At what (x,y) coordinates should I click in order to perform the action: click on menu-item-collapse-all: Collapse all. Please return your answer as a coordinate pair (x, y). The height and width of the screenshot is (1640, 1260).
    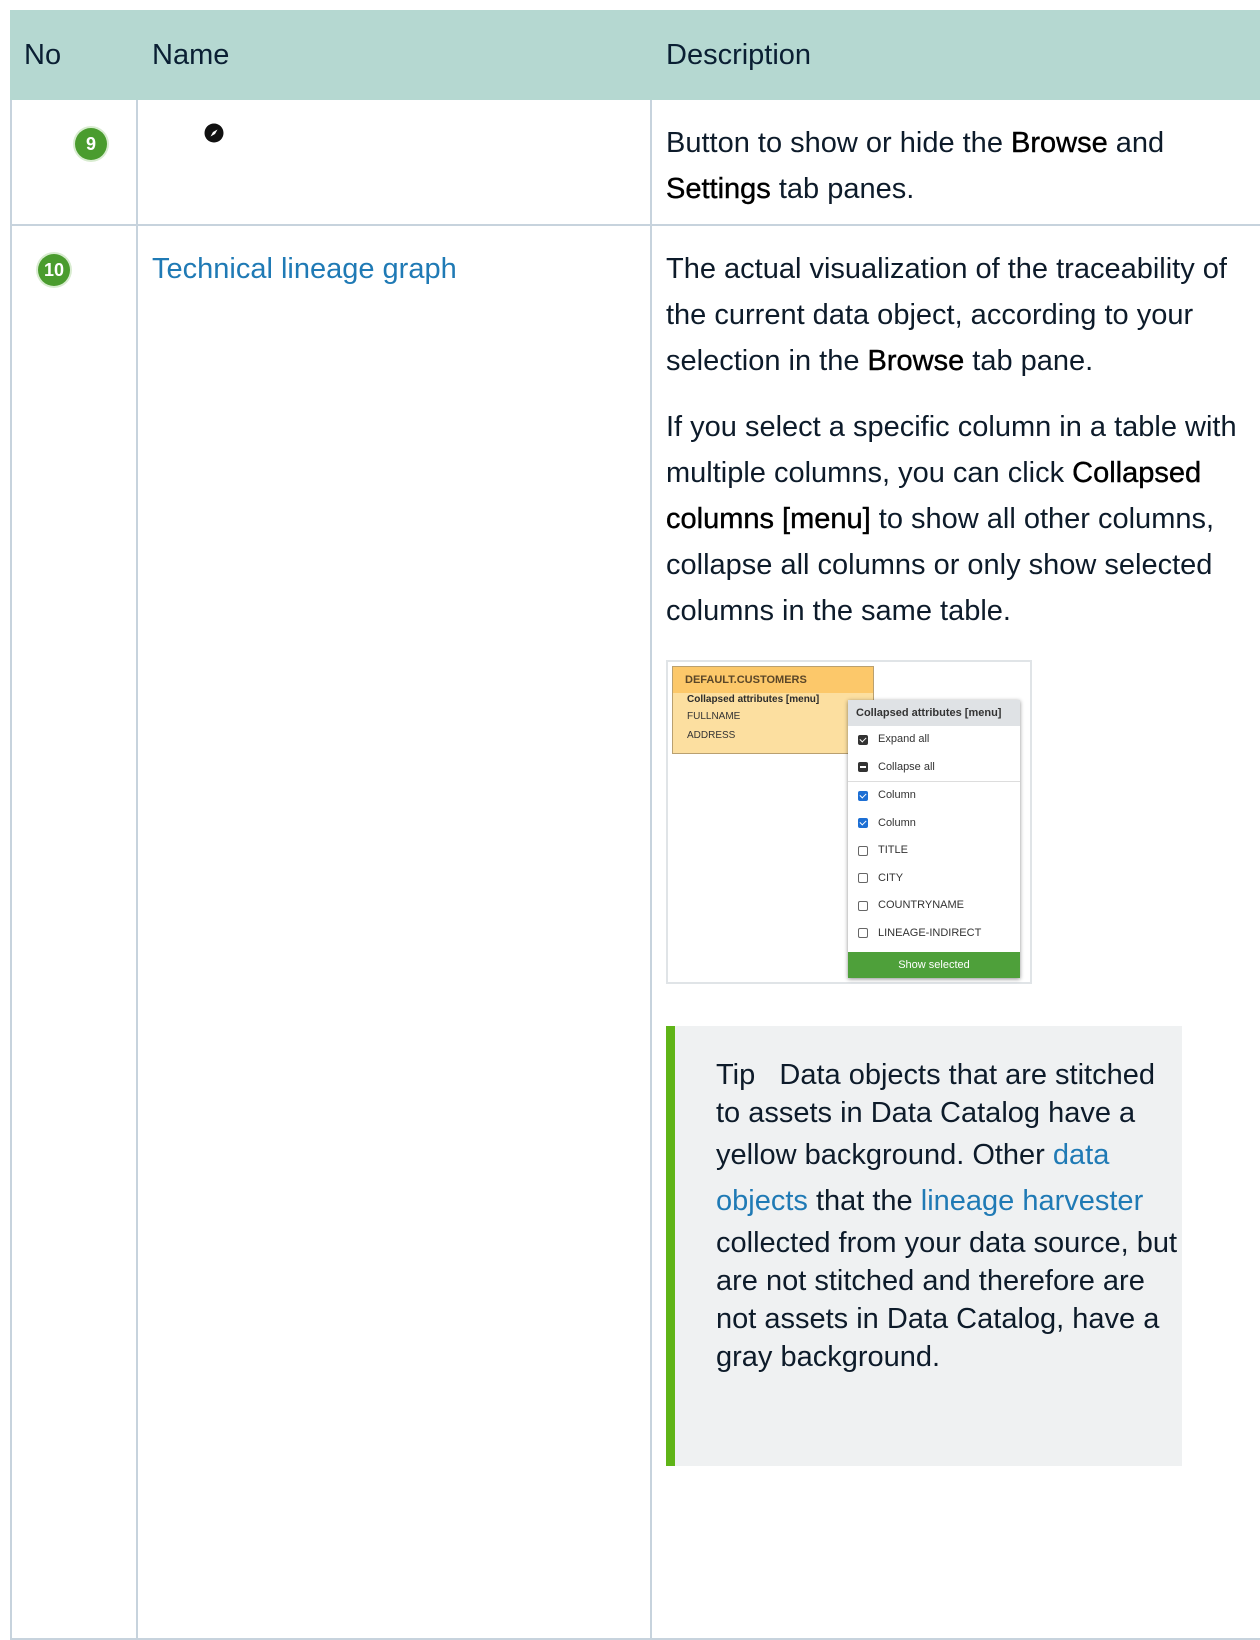
    Looking at the image, I should click on (934, 768).